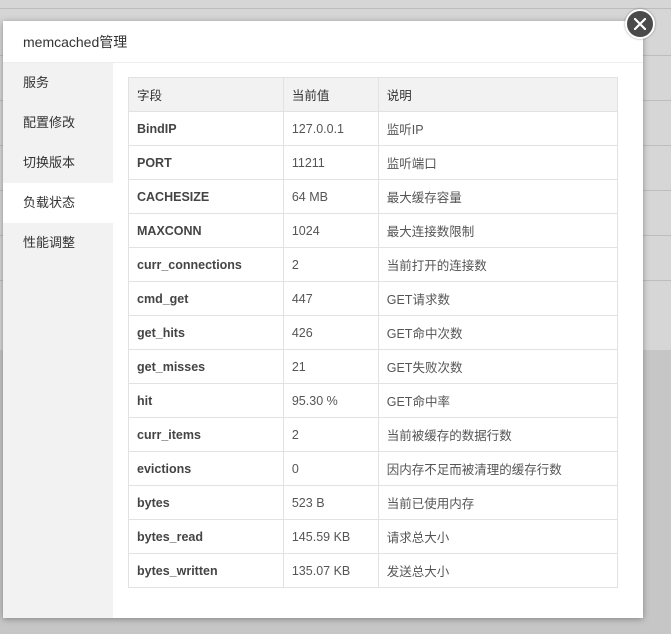 Image resolution: width=671 pixels, height=634 pixels. I want to click on cell-field: hit, so click(206, 400).